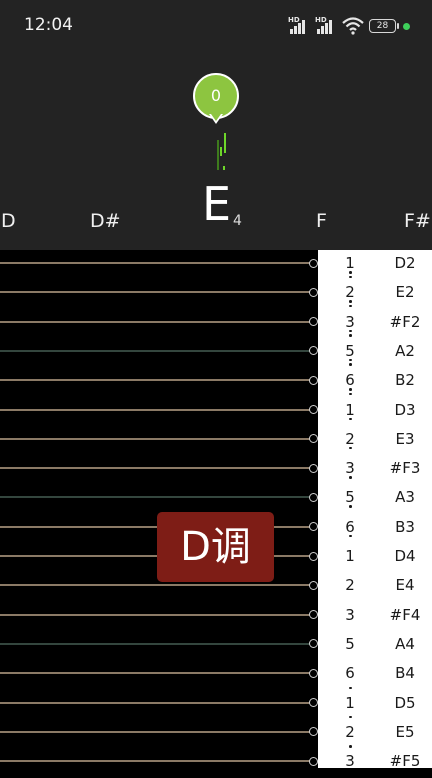 This screenshot has width=432, height=778. What do you see at coordinates (375, 294) in the screenshot?
I see `note-row: 2 E2` at bounding box center [375, 294].